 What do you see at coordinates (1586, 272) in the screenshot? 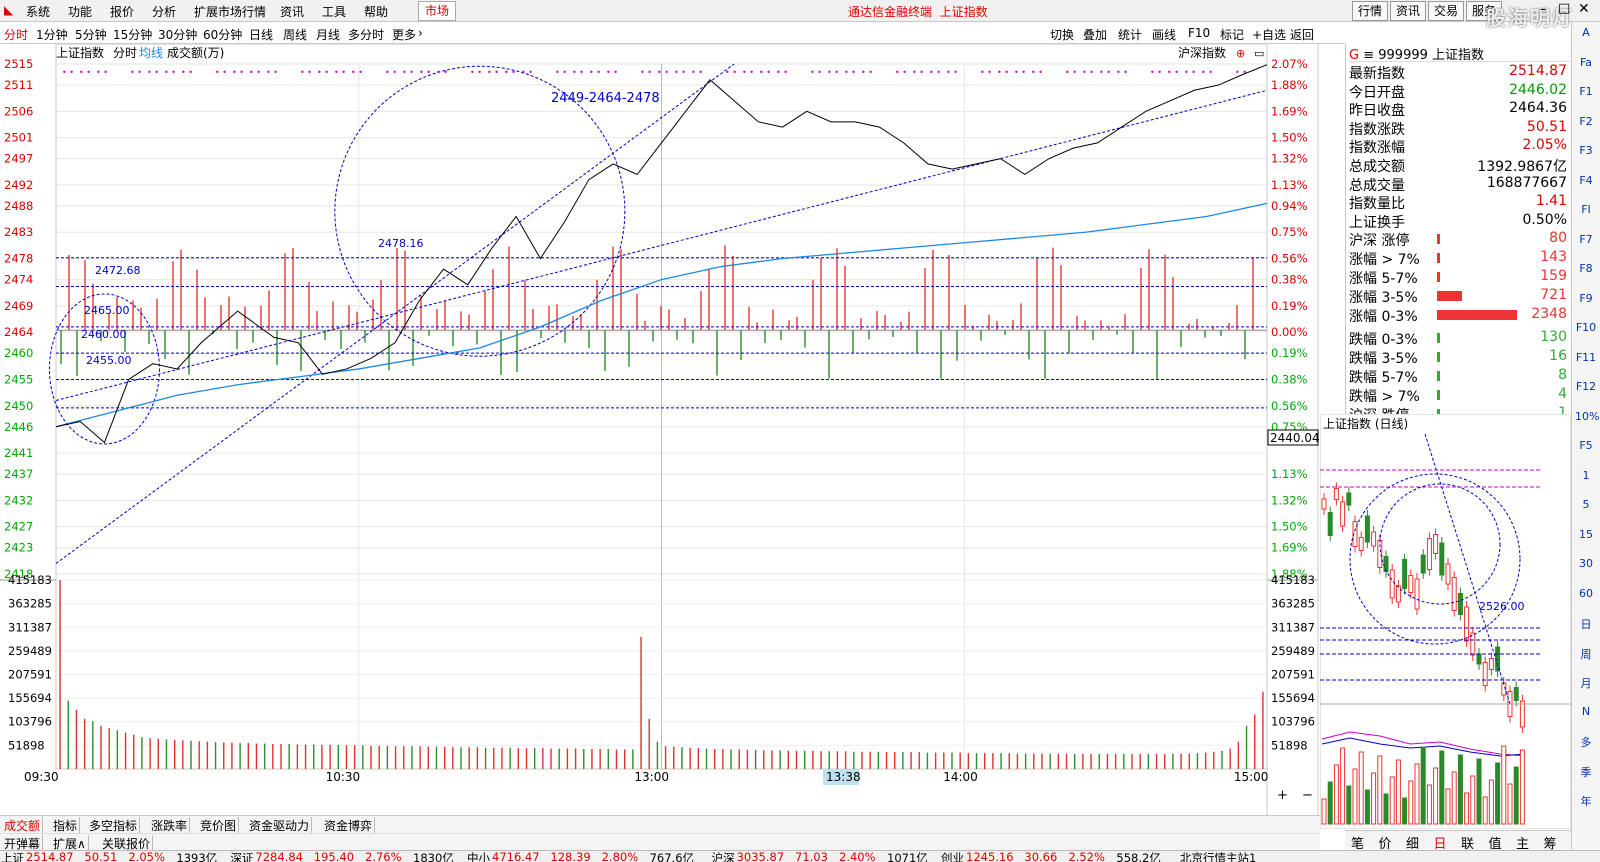
I see `tool-column-button: F8` at bounding box center [1586, 272].